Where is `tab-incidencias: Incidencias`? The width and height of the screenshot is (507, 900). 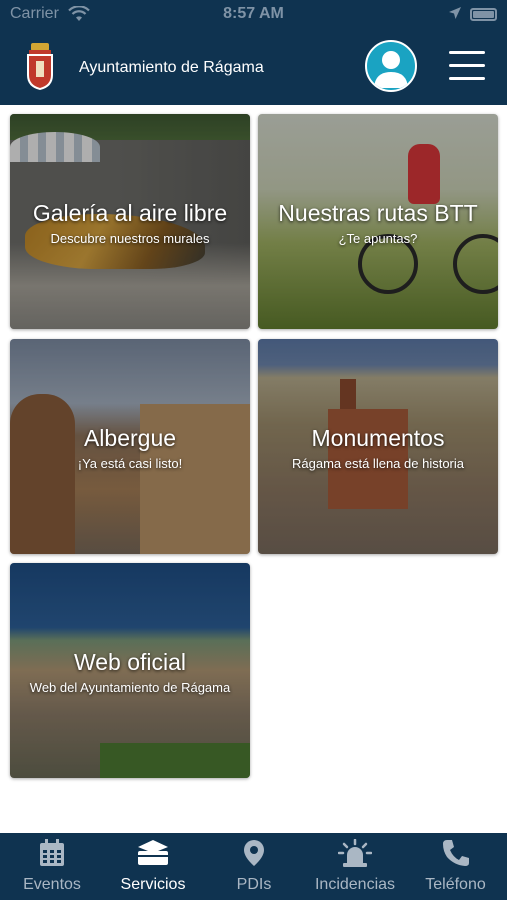
tab-incidencias: Incidencias is located at coordinates (355, 866).